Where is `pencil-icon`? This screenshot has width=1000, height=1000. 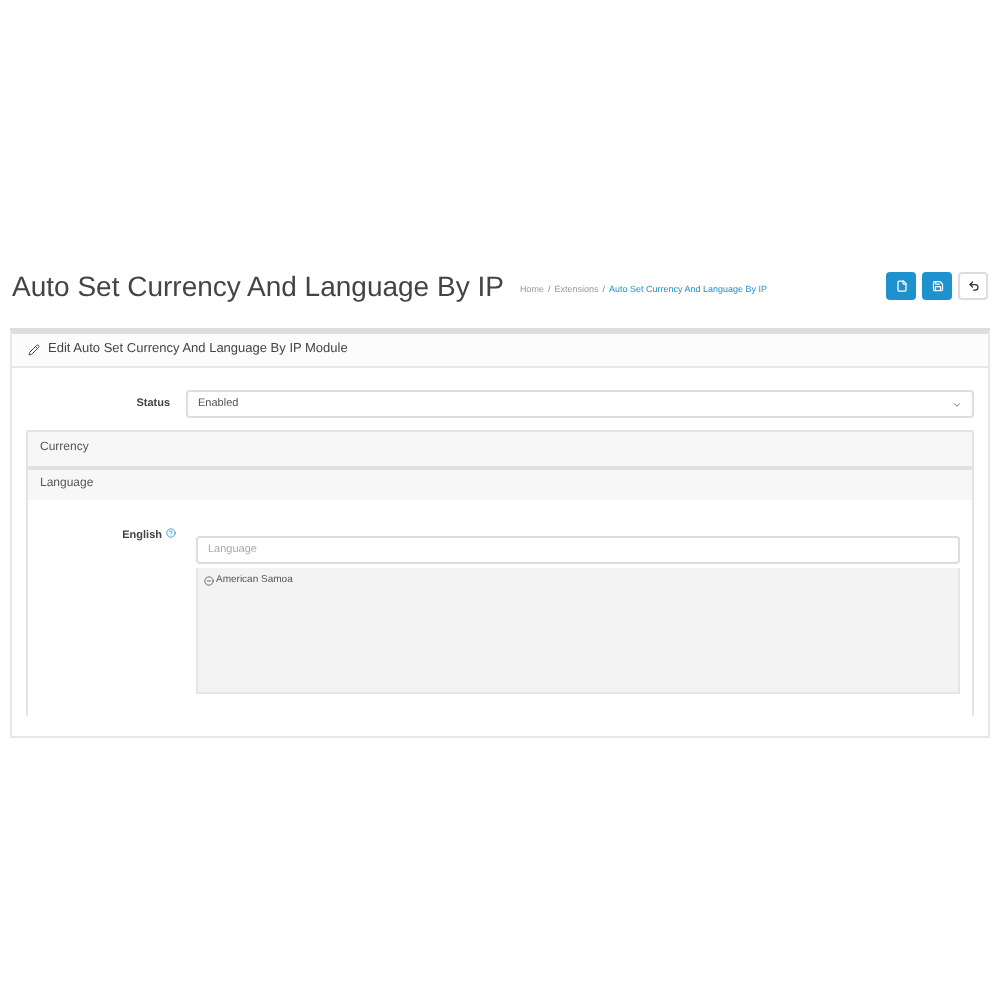 pencil-icon is located at coordinates (34, 350).